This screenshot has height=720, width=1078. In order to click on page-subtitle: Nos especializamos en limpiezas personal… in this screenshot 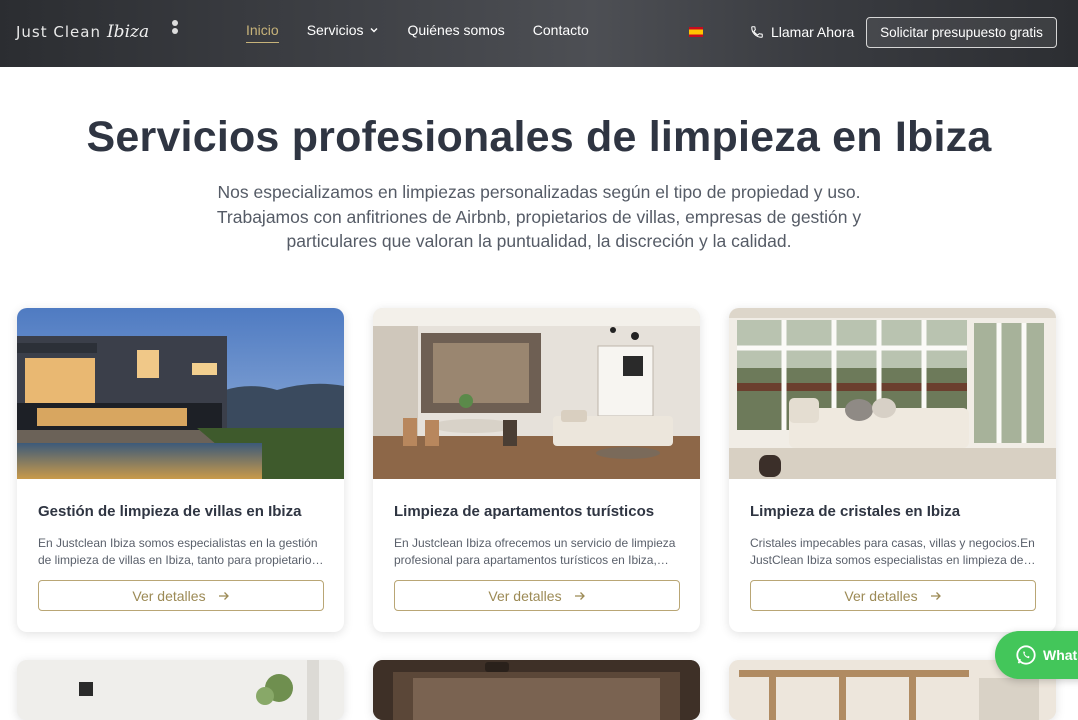, I will do `click(539, 216)`.